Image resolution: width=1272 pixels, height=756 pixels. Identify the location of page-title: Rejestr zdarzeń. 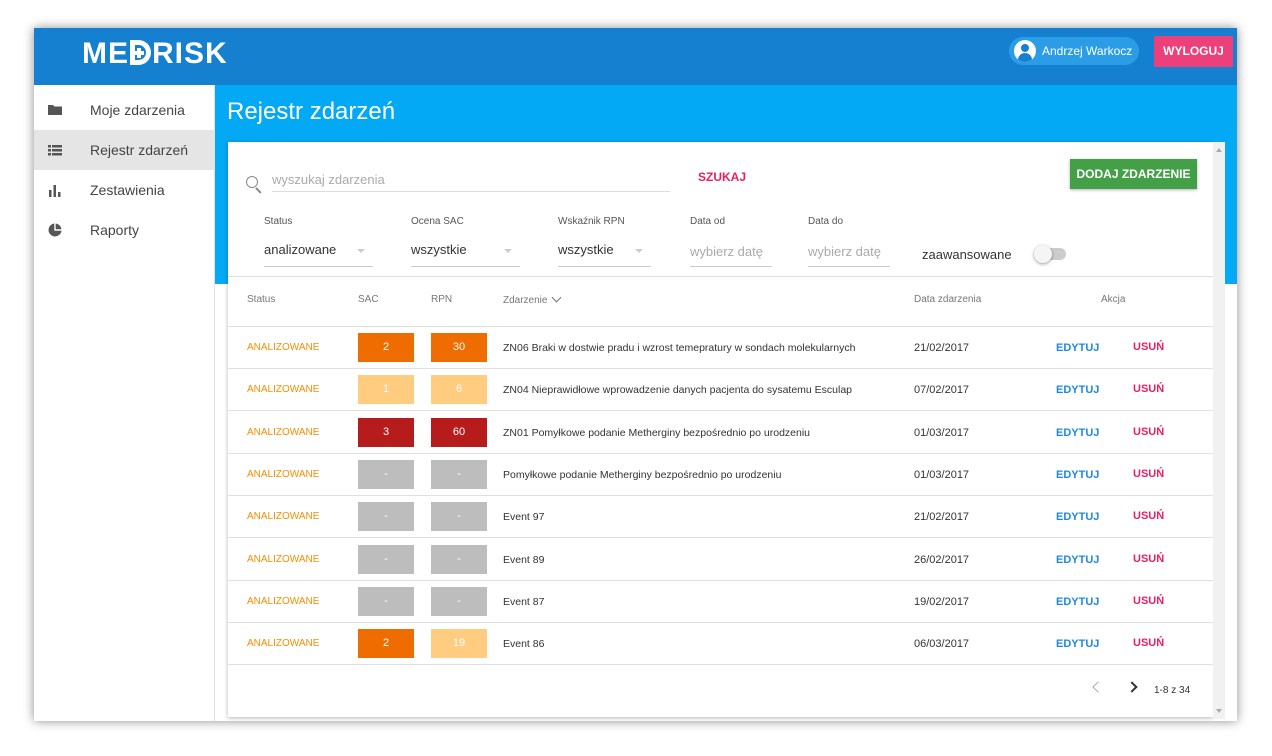
(311, 111).